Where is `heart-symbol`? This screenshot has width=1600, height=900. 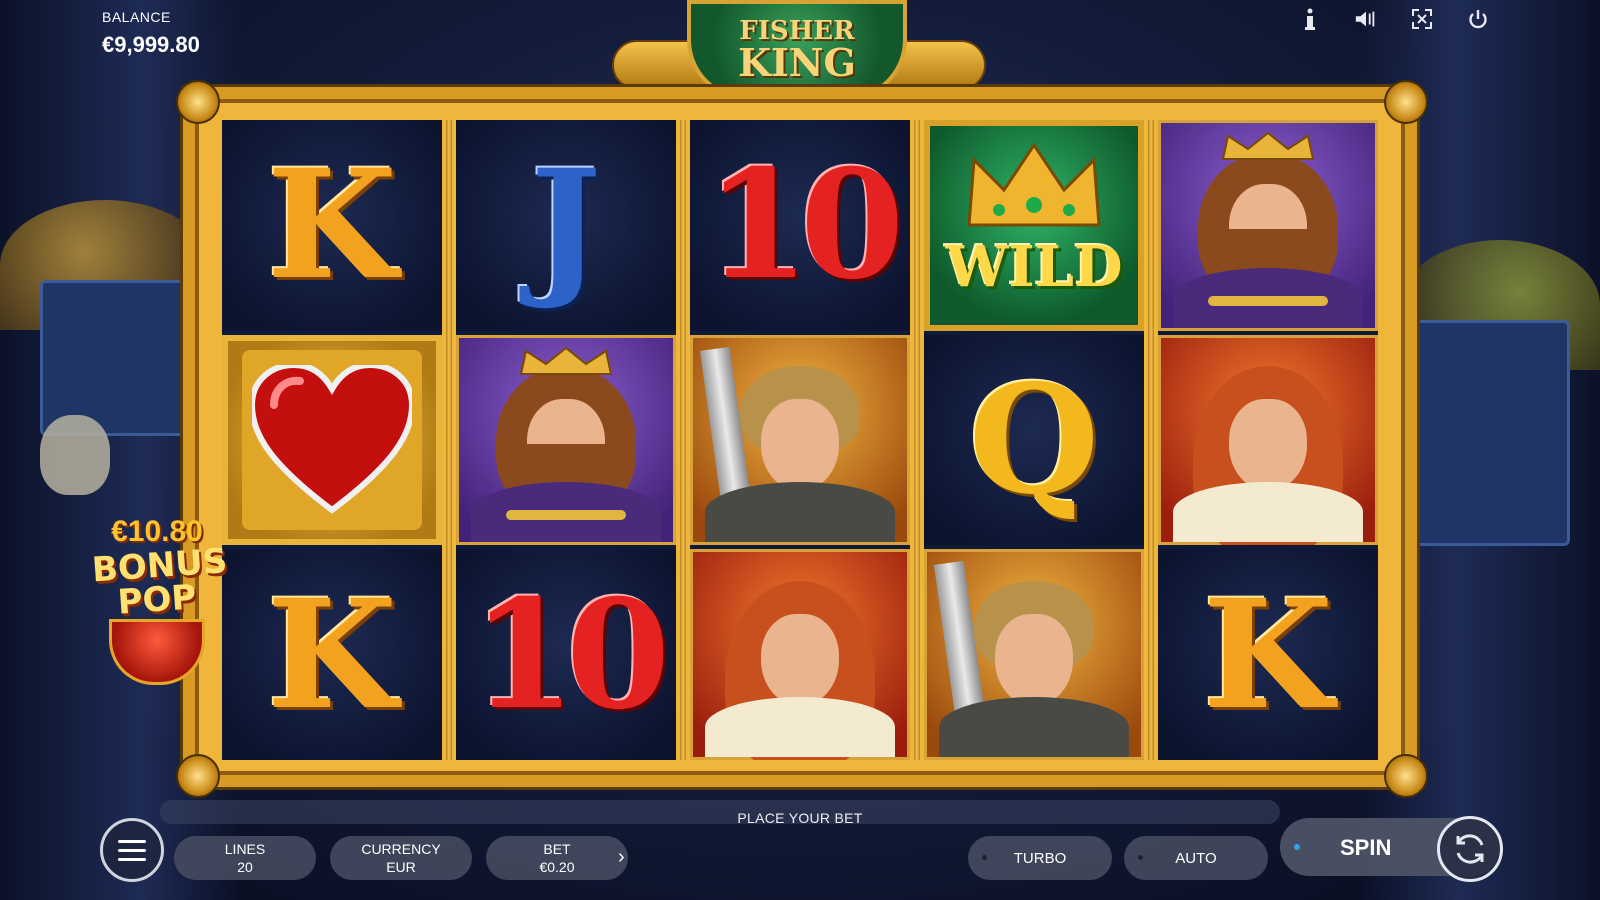 heart-symbol is located at coordinates (332, 439).